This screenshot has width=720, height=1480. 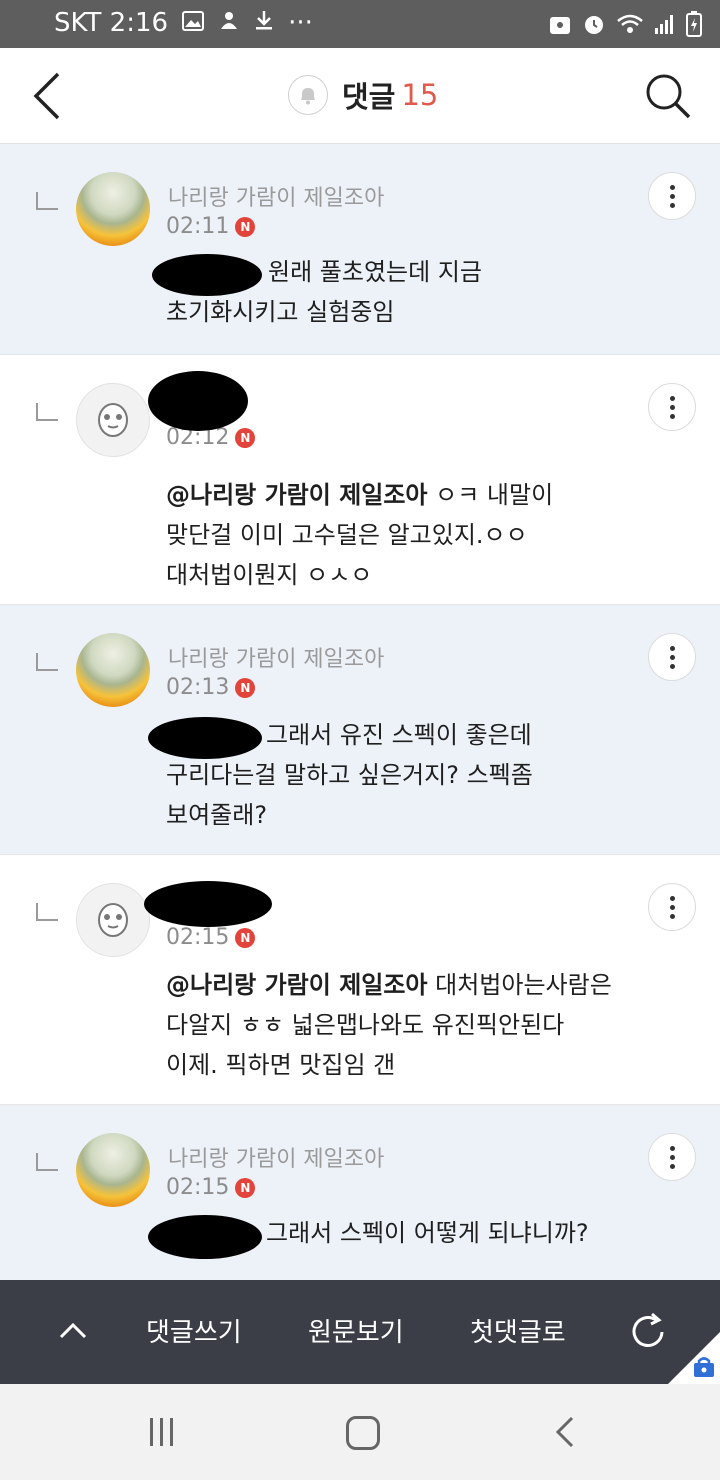 I want to click on comment-body: 원래 풀초였는데 지금 초기화시키고 실험중임, so click(x=416, y=292).